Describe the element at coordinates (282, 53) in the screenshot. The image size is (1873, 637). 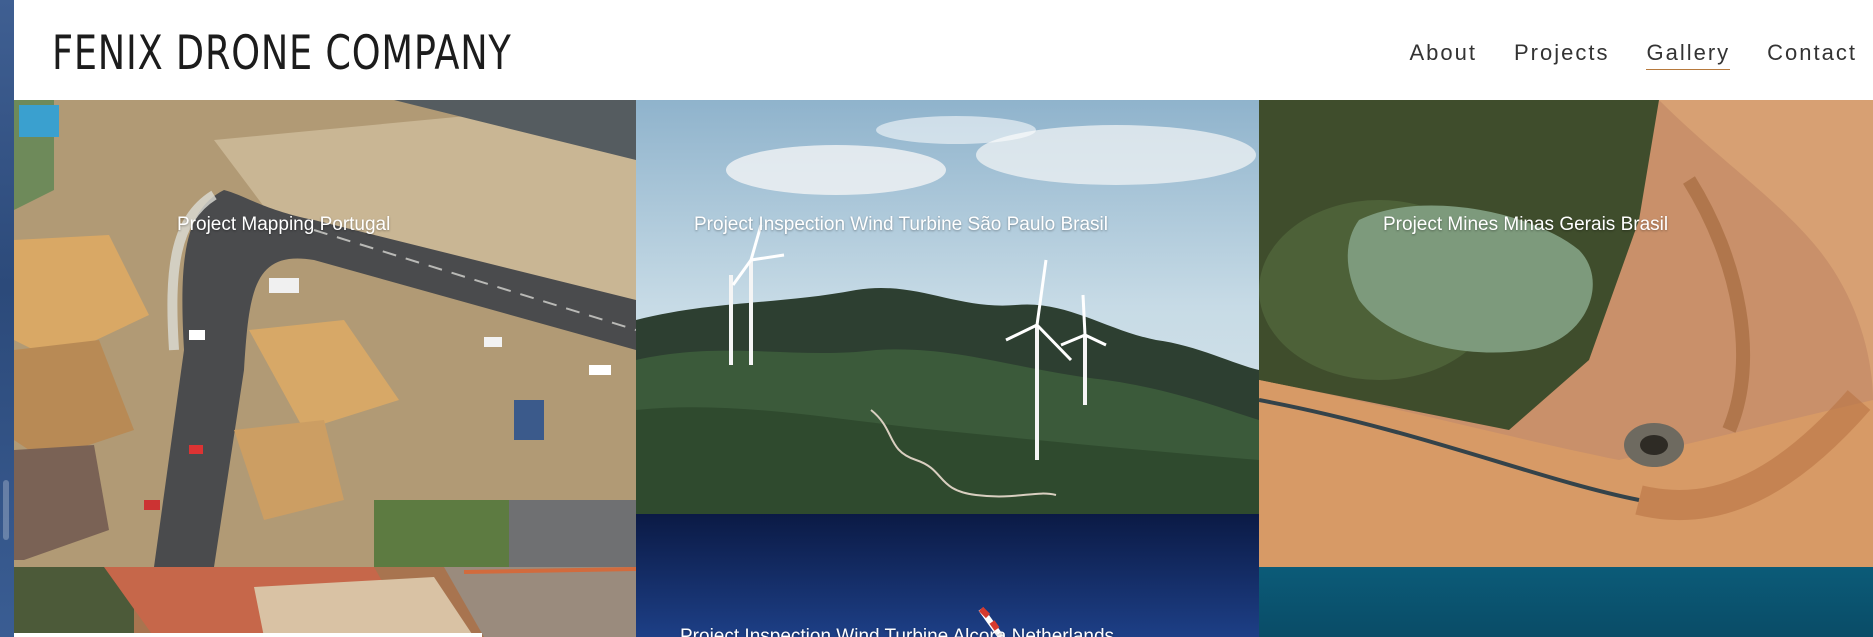
I see `site-logo: FENIX DRONE COMPANY` at that location.